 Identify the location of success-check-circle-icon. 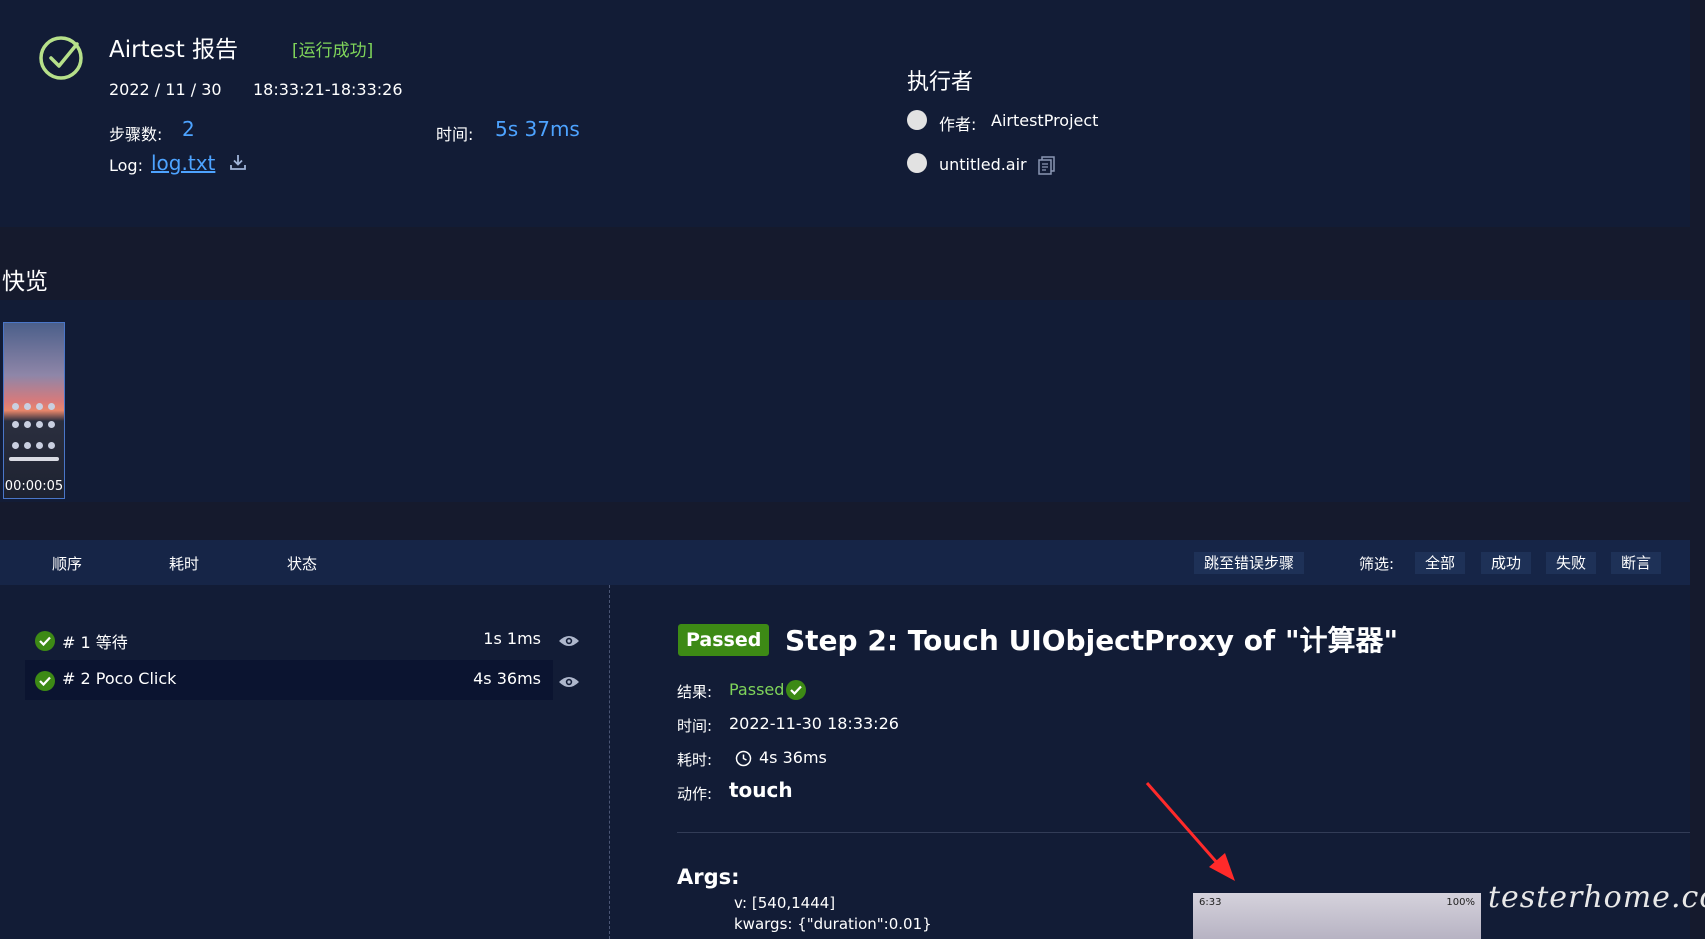
(61, 58).